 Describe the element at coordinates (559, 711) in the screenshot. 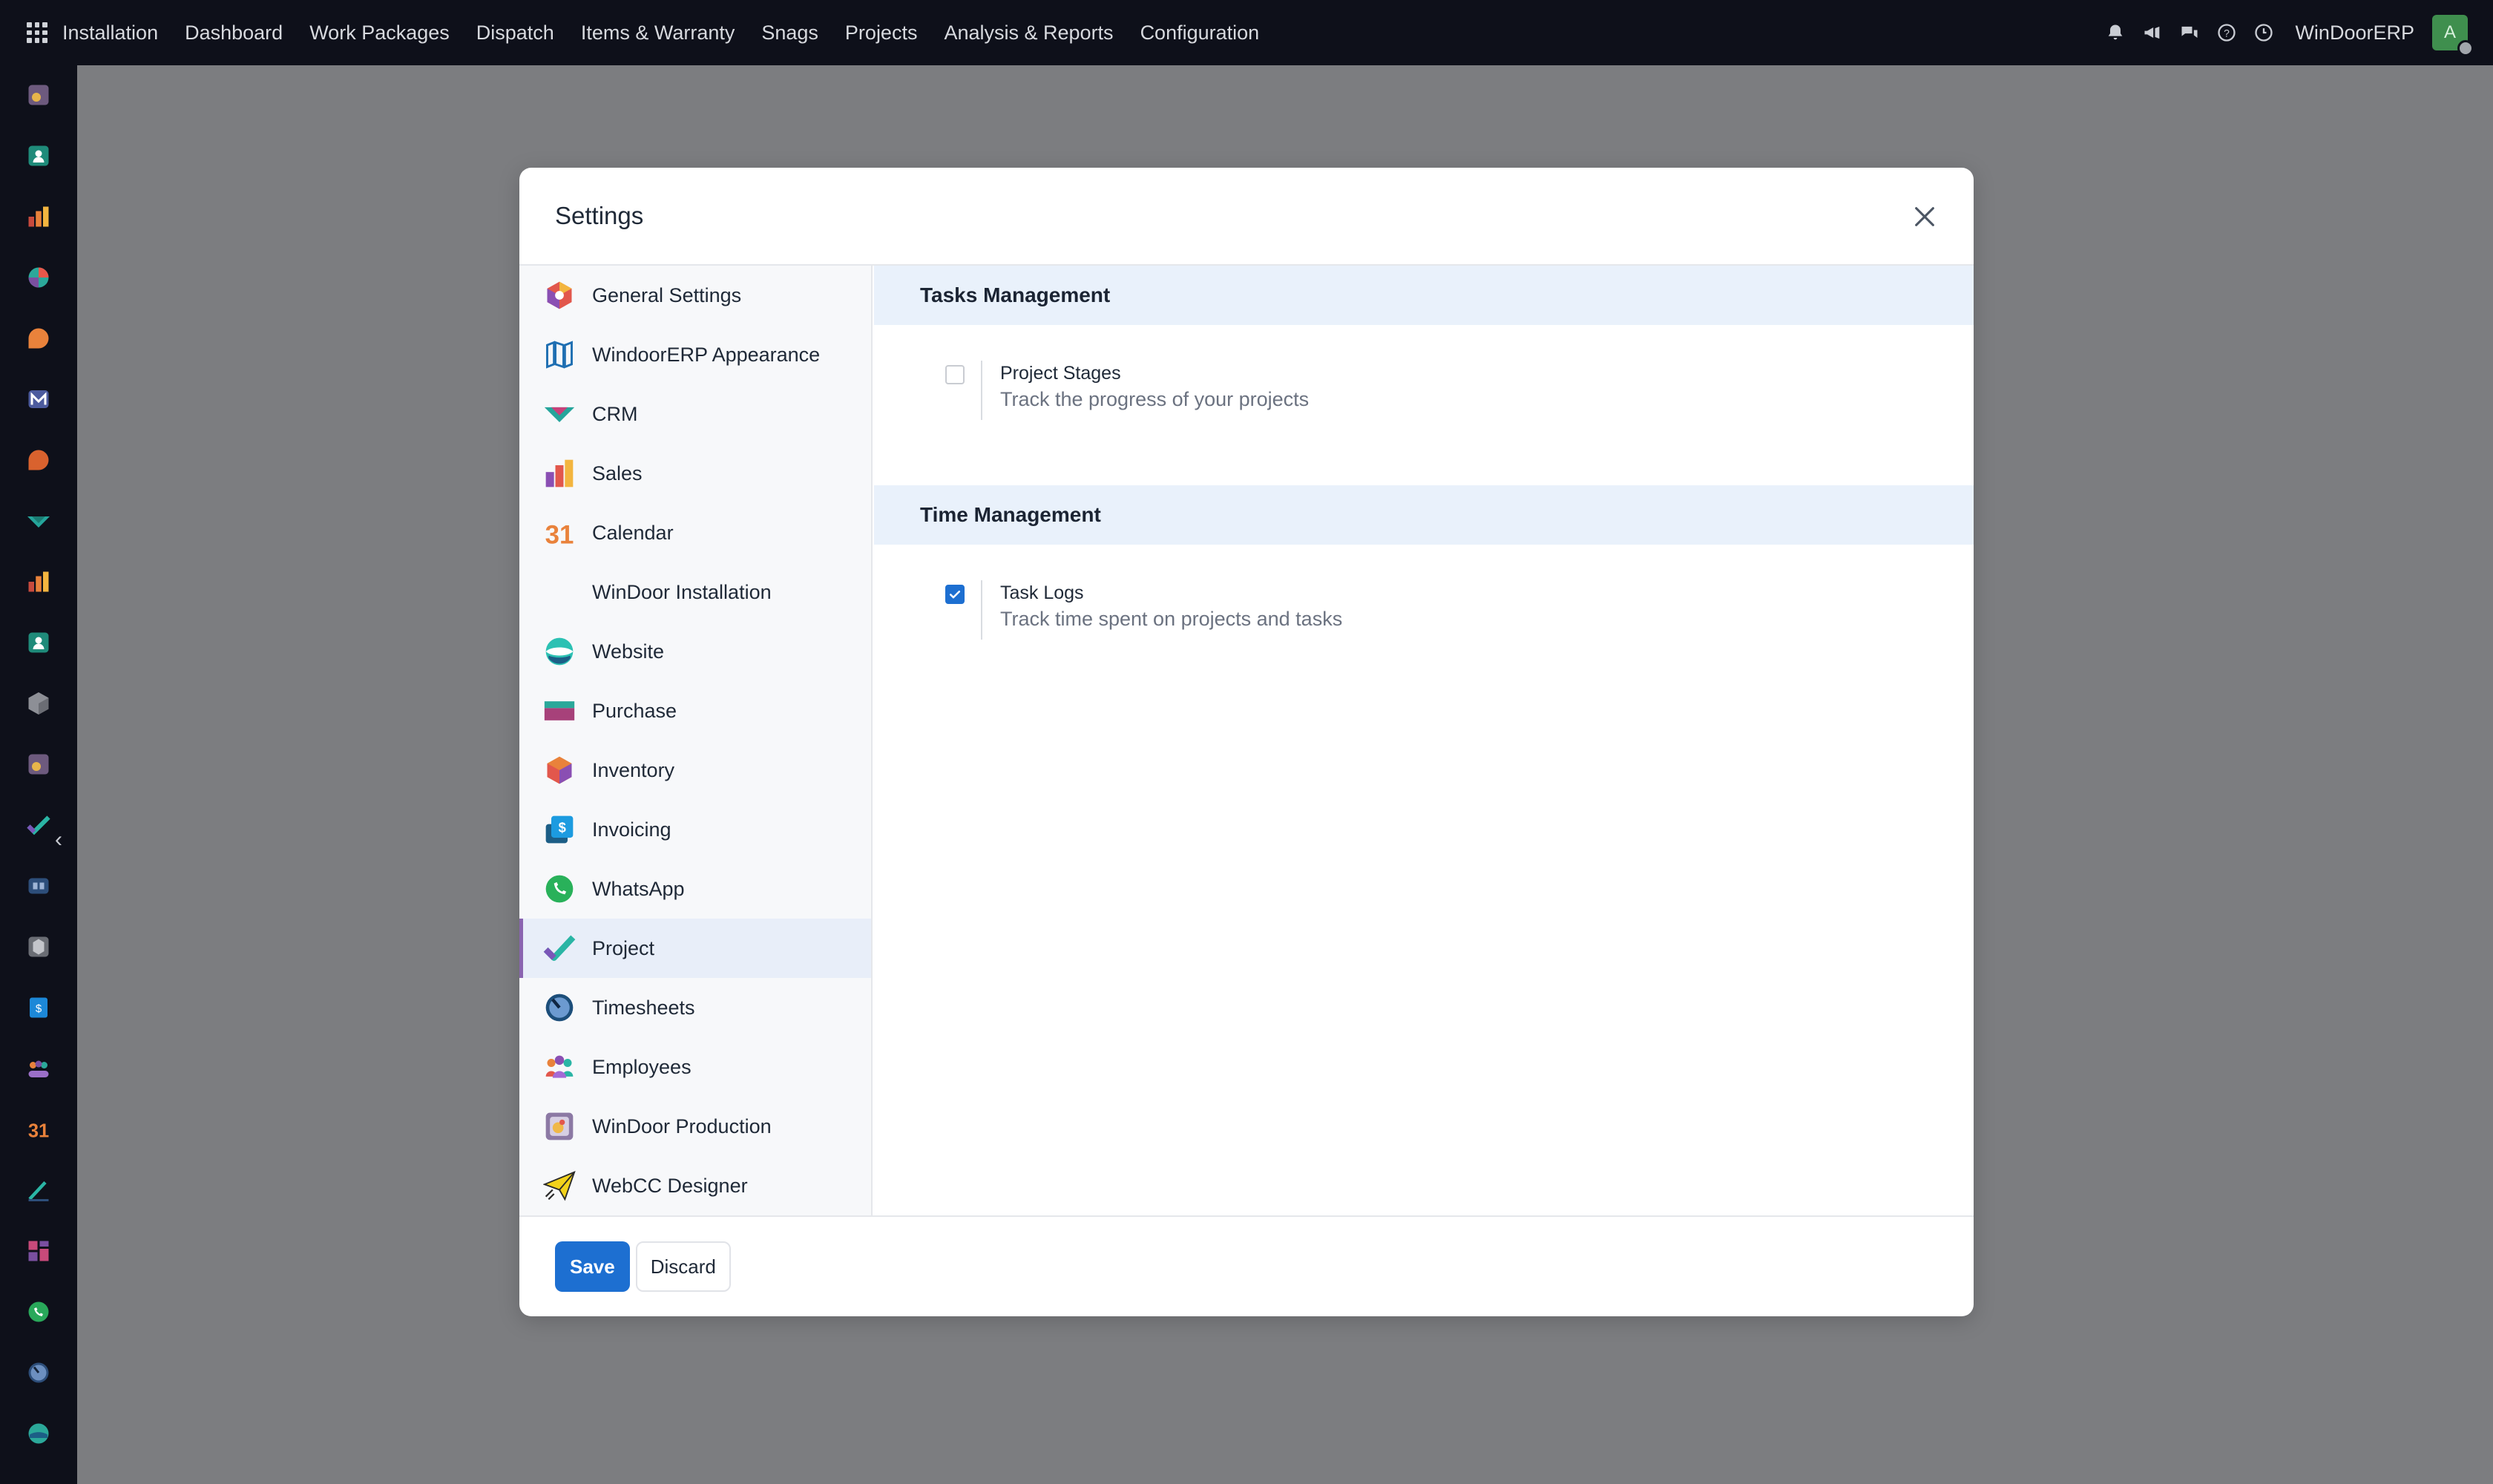

I see `purchase-icon` at that location.